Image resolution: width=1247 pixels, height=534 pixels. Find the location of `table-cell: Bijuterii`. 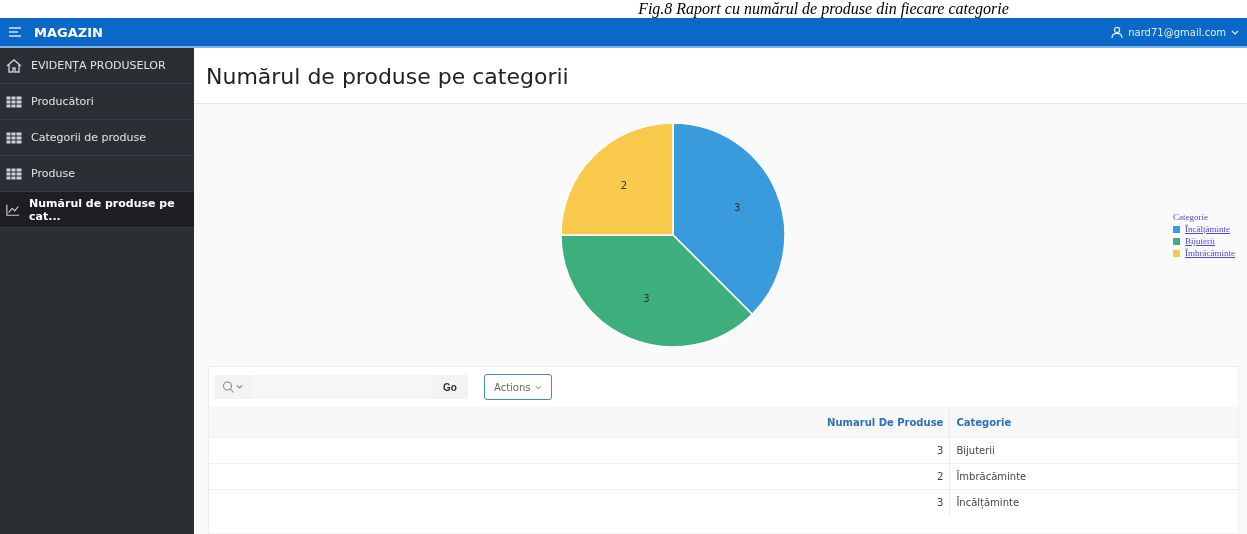

table-cell: Bijuterii is located at coordinates (1093, 450).